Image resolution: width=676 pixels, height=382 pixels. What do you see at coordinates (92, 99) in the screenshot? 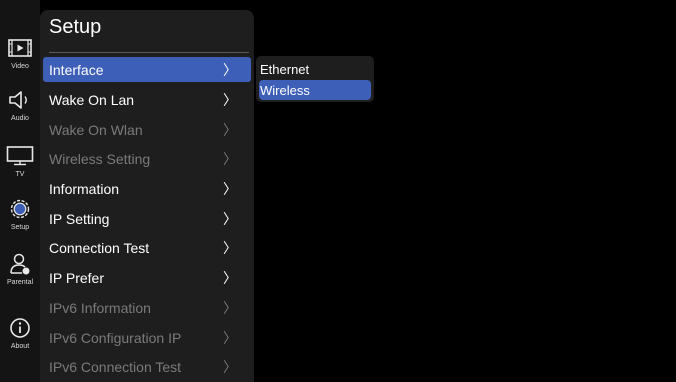
I see `menu-item-label: Wake On Lan` at bounding box center [92, 99].